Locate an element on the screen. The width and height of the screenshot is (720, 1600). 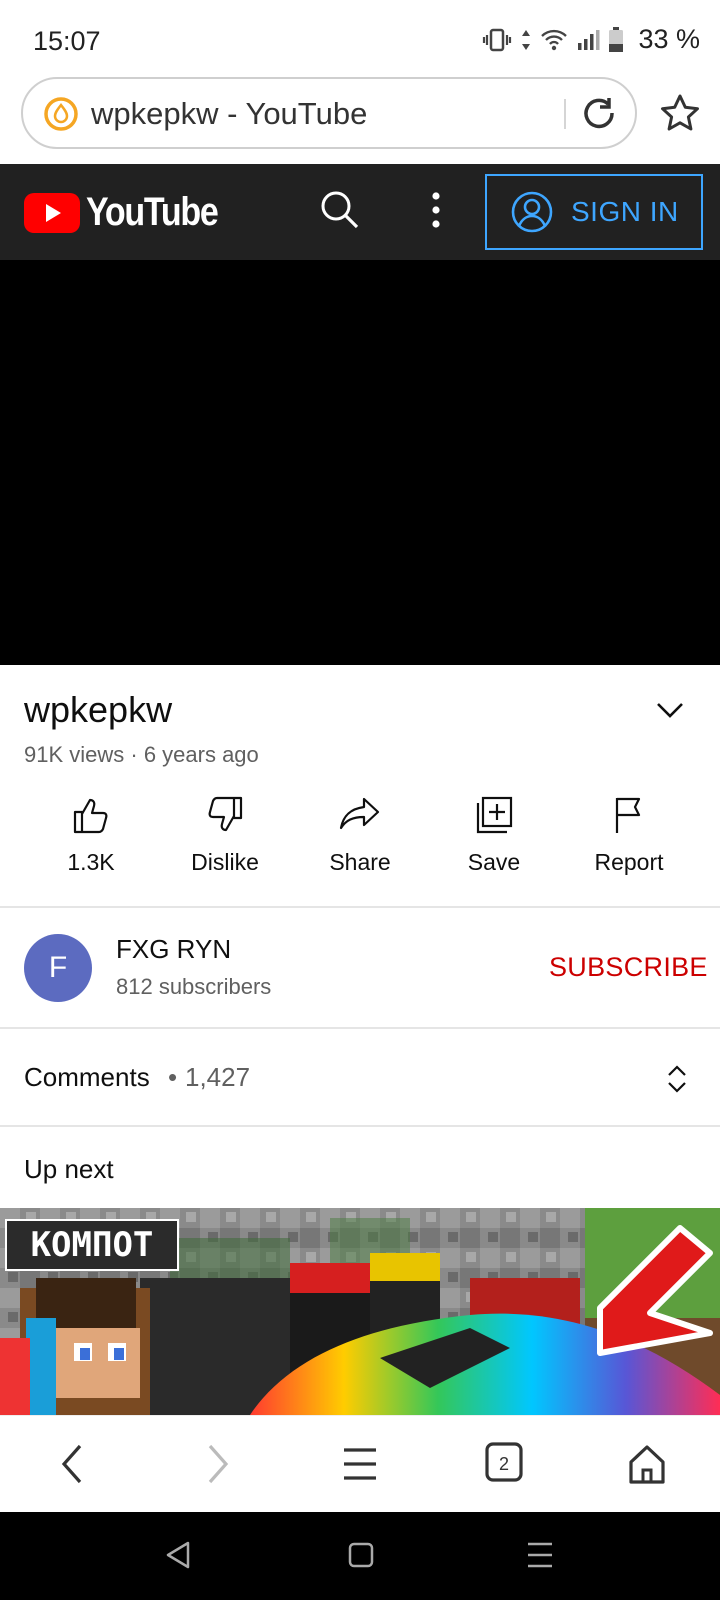
thumbnail-badge-text: KOMПOT is located at coordinates (92, 1245).